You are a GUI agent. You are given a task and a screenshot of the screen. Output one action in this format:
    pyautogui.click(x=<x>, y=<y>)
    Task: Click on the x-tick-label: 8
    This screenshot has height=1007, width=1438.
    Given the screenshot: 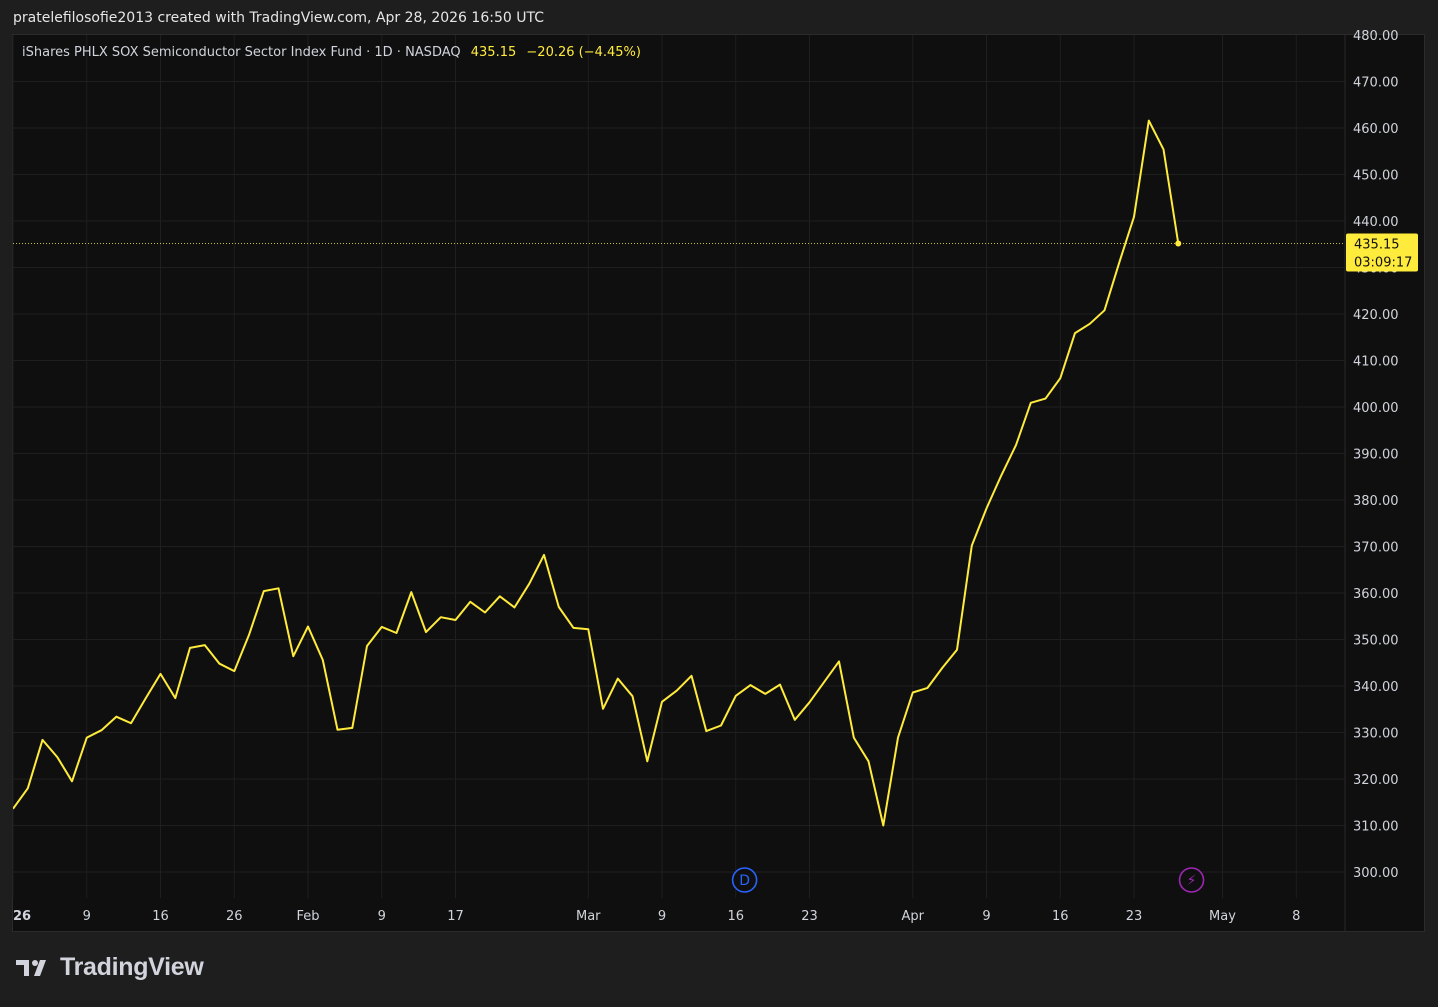 What is the action you would take?
    pyautogui.click(x=1296, y=916)
    